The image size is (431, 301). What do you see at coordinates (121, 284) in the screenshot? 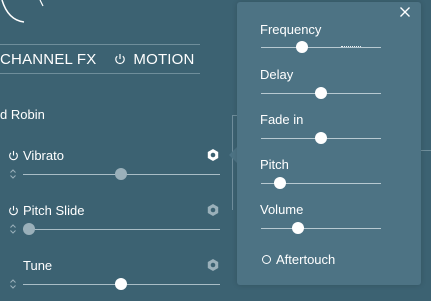
I see `tune-slider-thumb` at bounding box center [121, 284].